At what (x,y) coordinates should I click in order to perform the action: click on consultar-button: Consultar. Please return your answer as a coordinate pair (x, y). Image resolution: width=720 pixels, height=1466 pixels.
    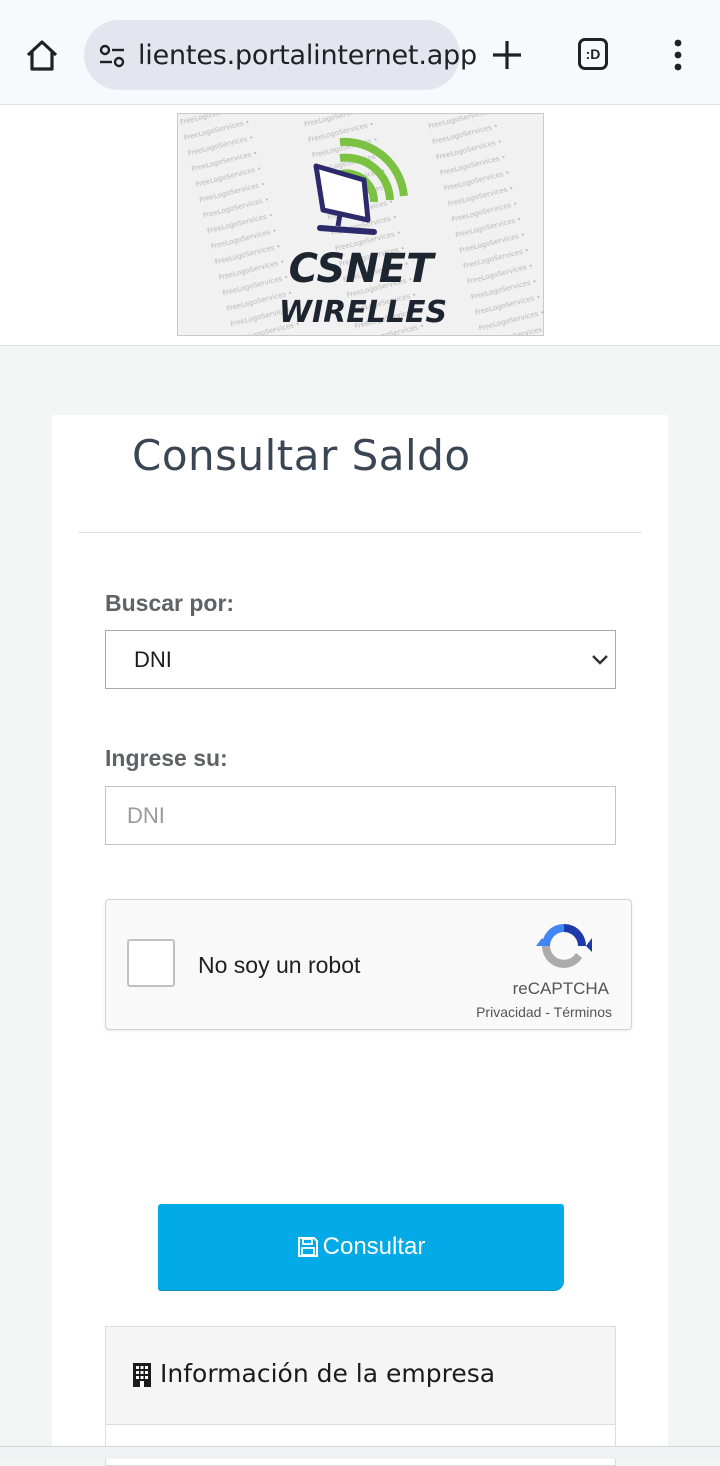
    Looking at the image, I should click on (361, 1247).